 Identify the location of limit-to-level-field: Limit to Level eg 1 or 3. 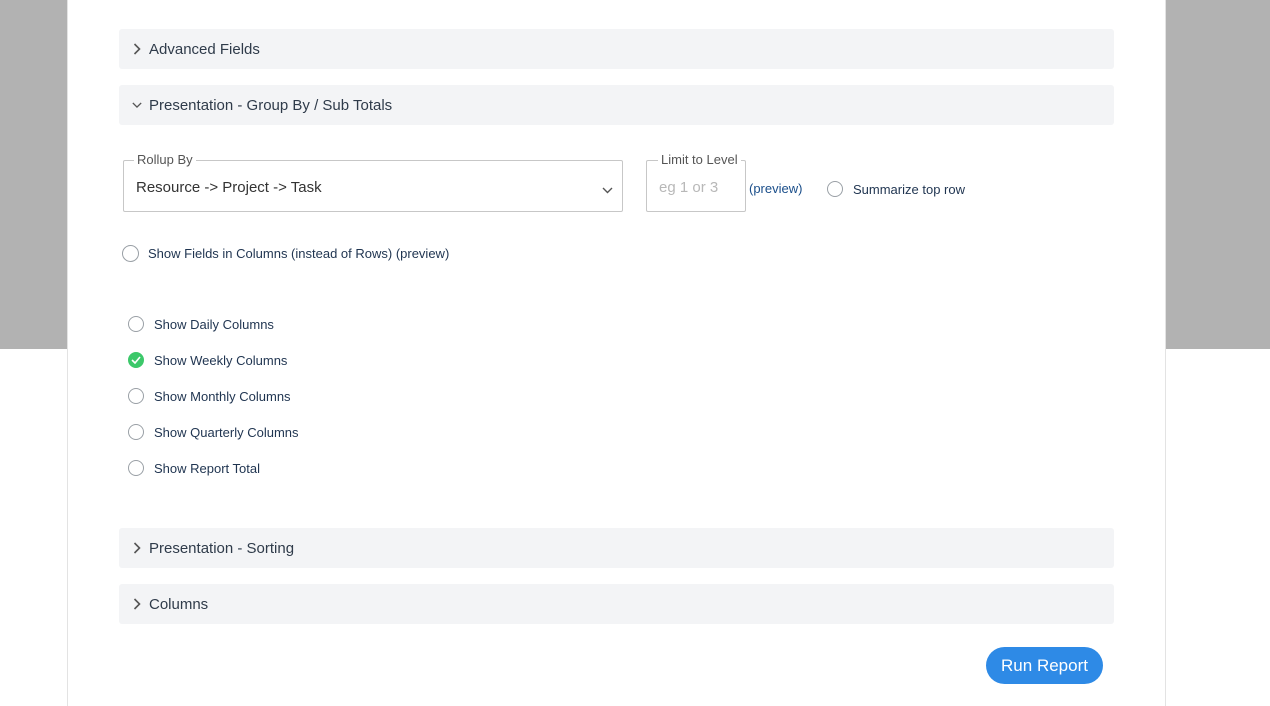
(696, 182).